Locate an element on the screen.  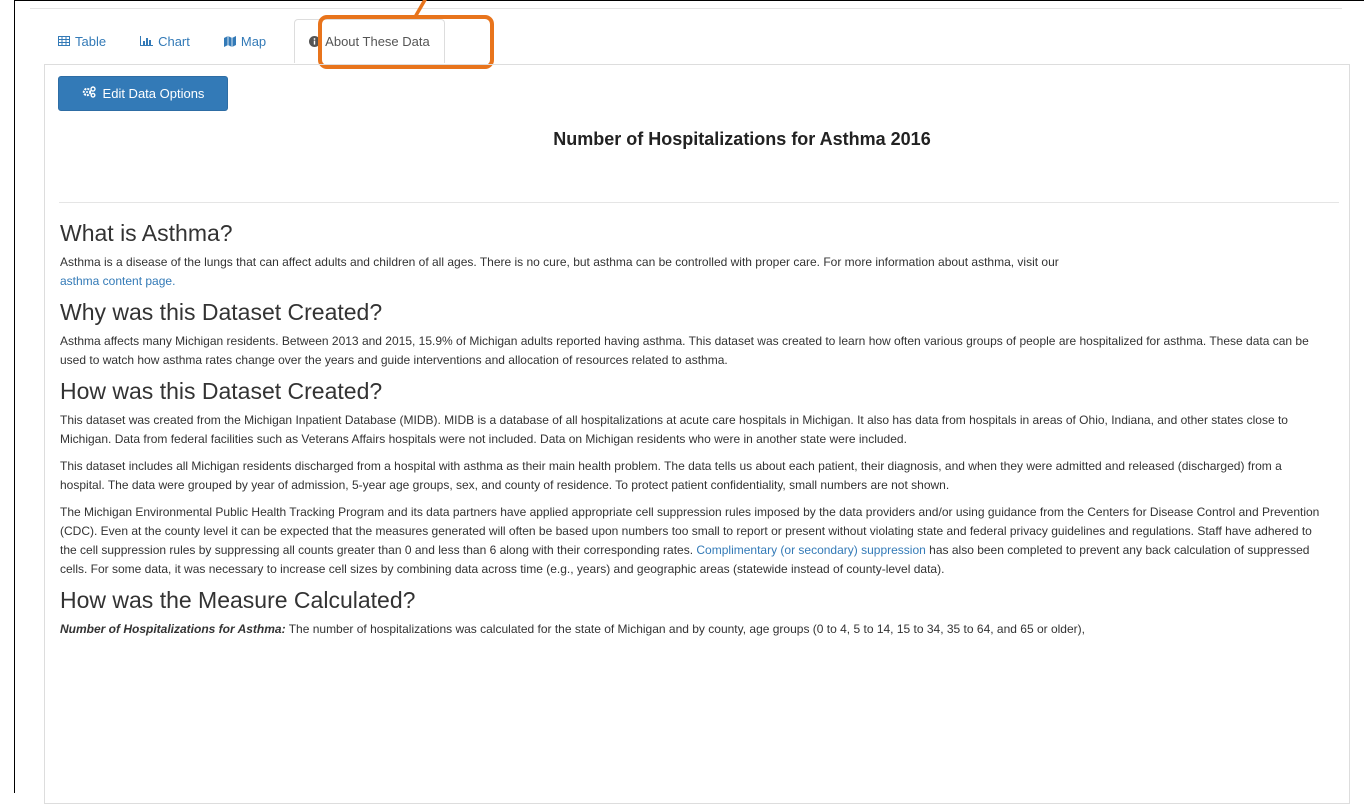
cogs-icon is located at coordinates (89, 93).